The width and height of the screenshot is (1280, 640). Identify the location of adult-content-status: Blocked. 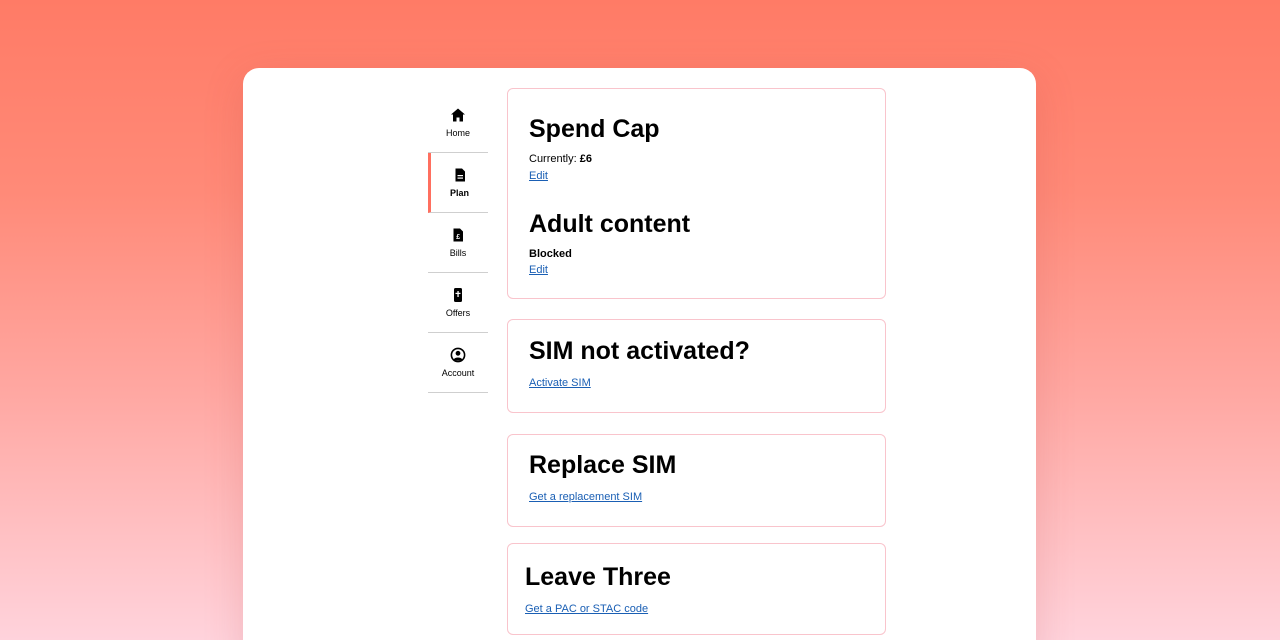
(550, 254).